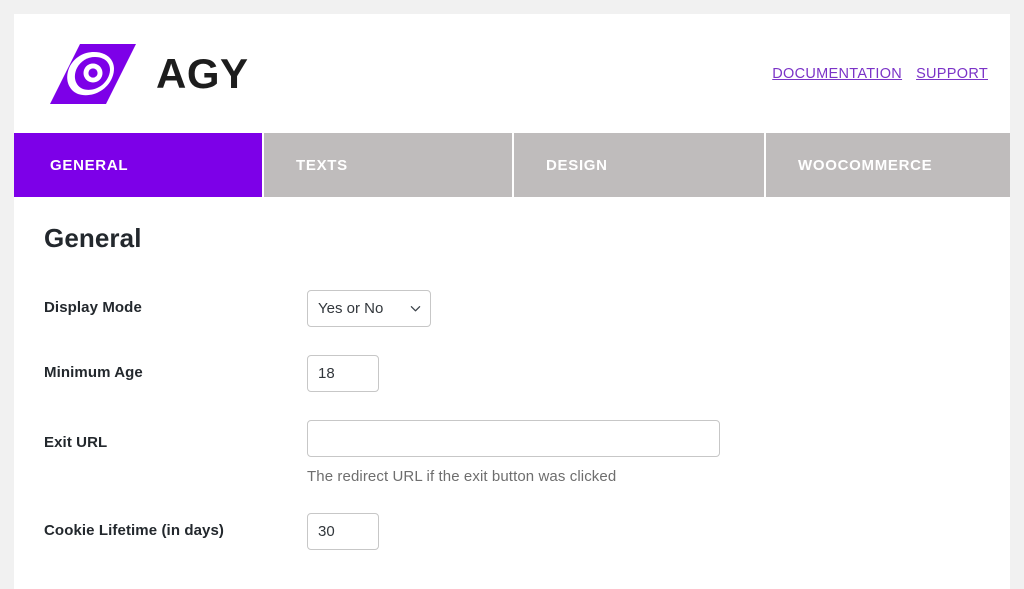  What do you see at coordinates (643, 308) in the screenshot?
I see `display-mode-field: Yes or No` at bounding box center [643, 308].